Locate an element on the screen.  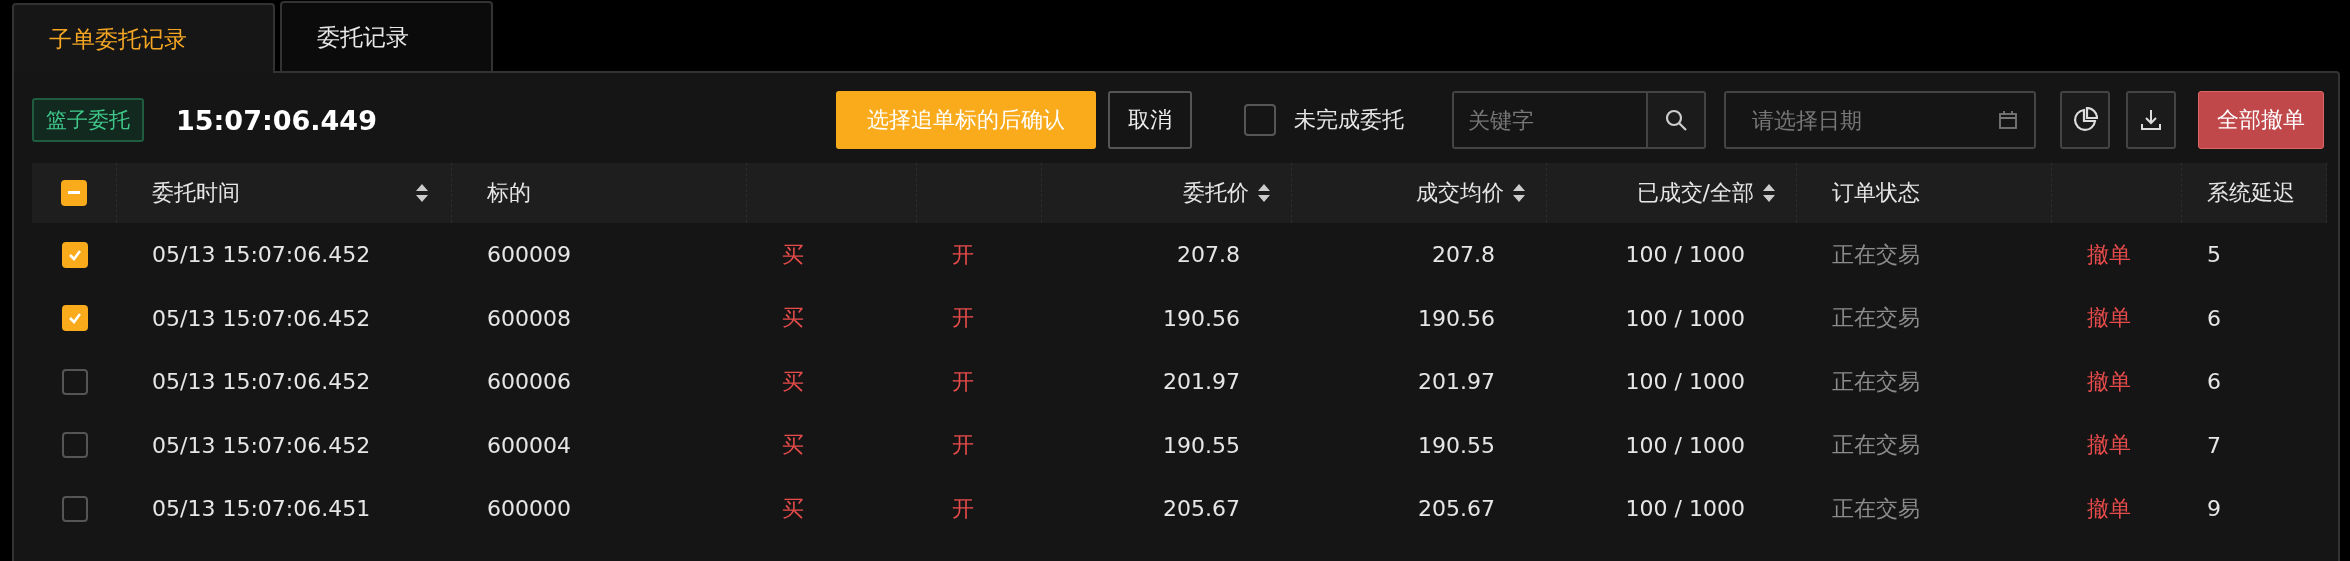
table-cell: 600006 is located at coordinates (529, 382).